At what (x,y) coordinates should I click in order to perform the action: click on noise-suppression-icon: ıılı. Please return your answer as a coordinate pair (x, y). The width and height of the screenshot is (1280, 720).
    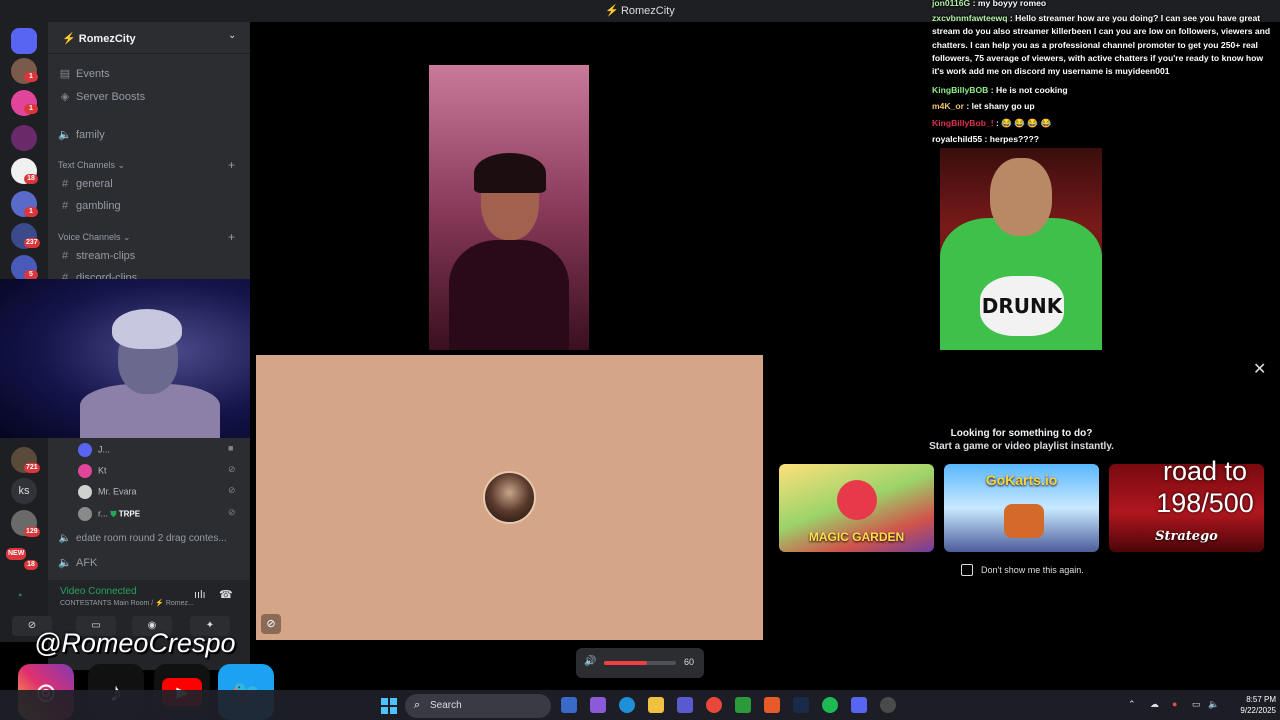
    Looking at the image, I should click on (200, 595).